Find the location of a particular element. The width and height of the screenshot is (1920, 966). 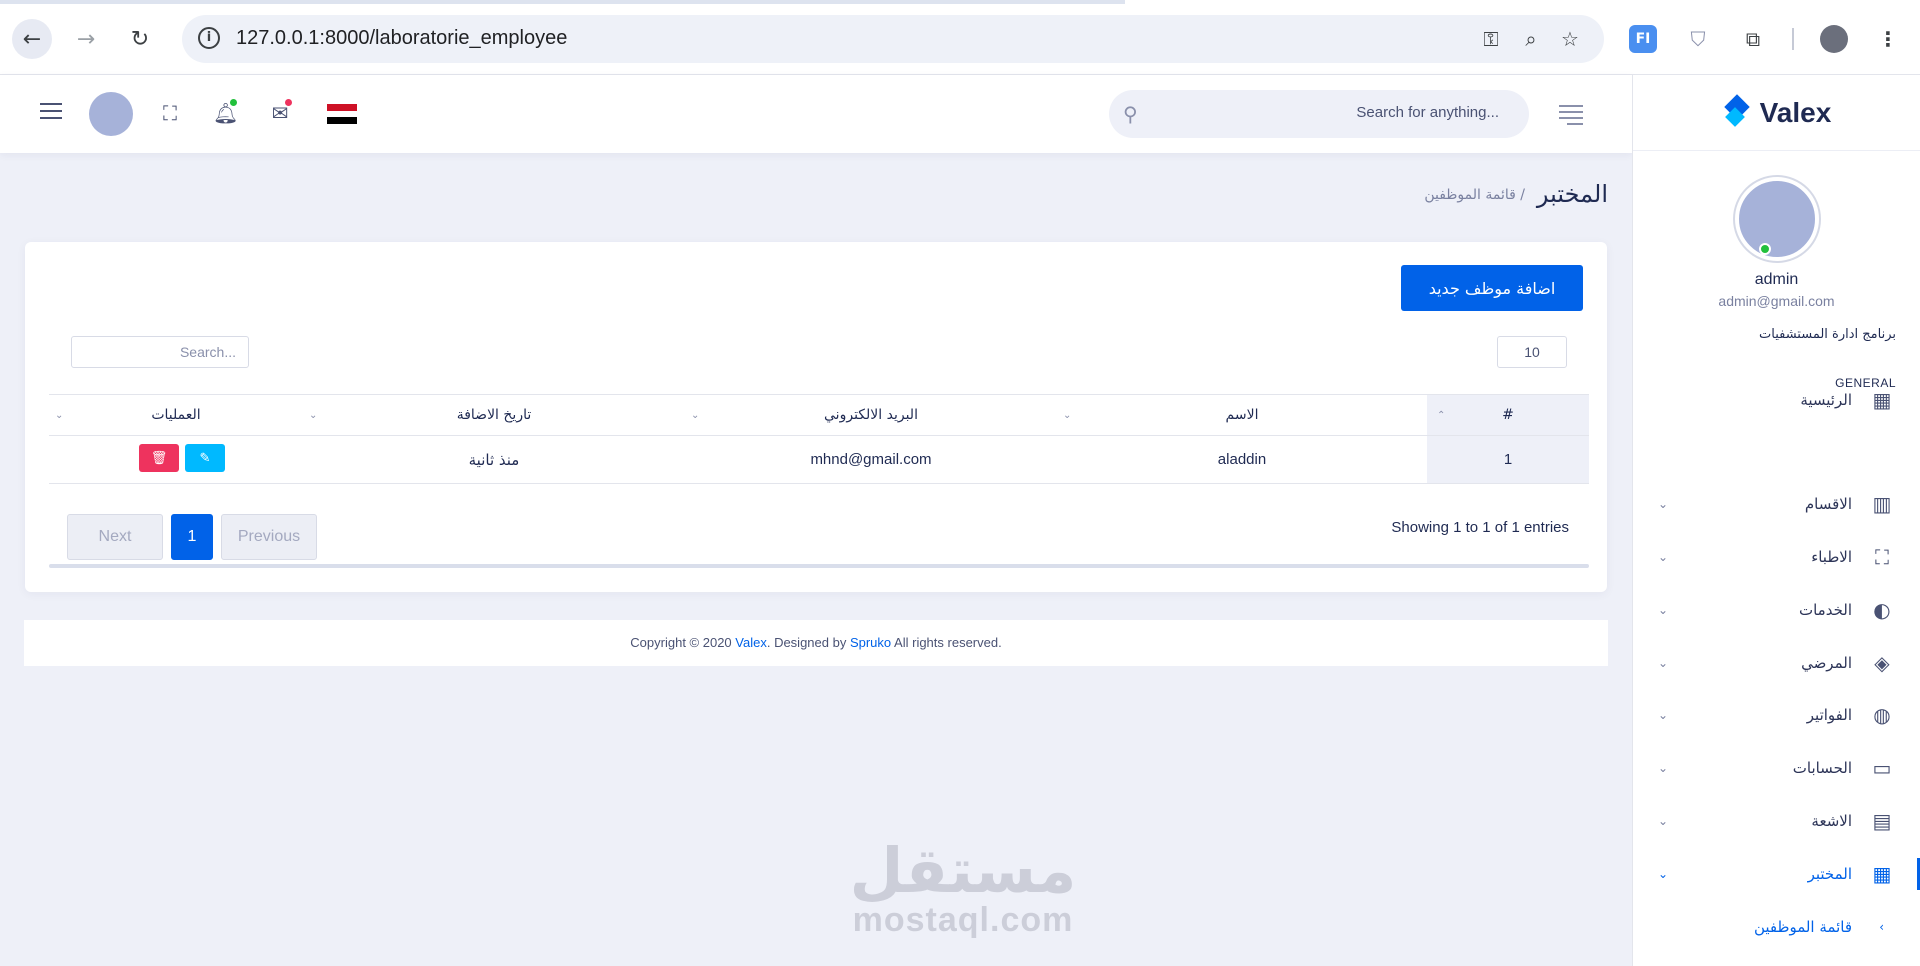

sidebar-item-doctors: ⛶ الاطباء ⌄ is located at coordinates (1776, 557).